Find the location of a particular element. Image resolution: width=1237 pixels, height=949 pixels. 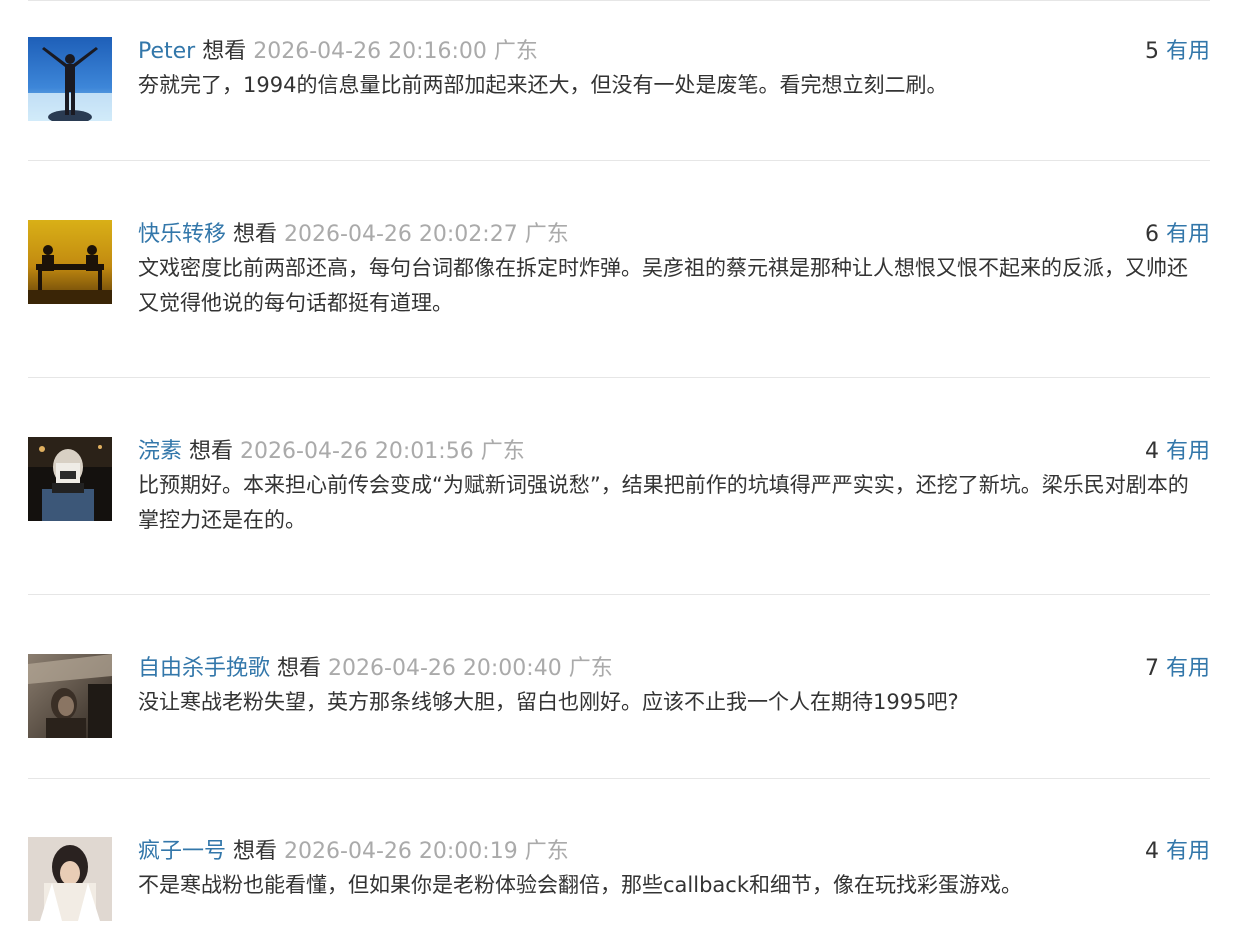

vote-area: 6 有用 is located at coordinates (1177, 235).